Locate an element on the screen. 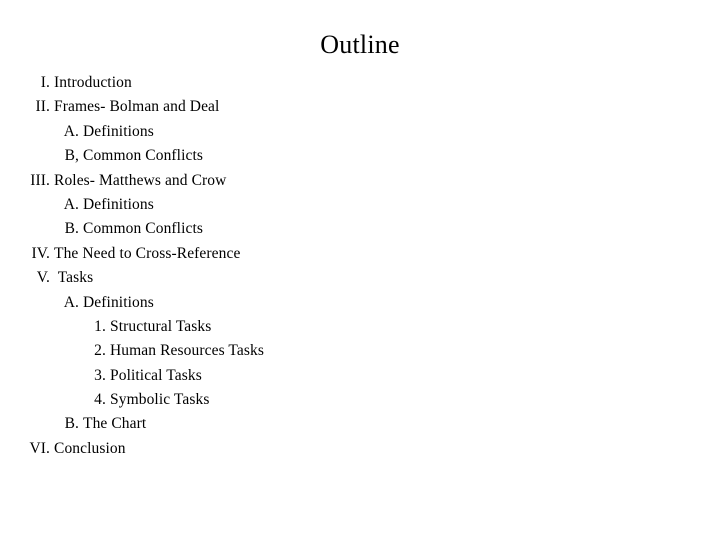 The image size is (720, 540). outline-item-marker: II. is located at coordinates (42, 107).